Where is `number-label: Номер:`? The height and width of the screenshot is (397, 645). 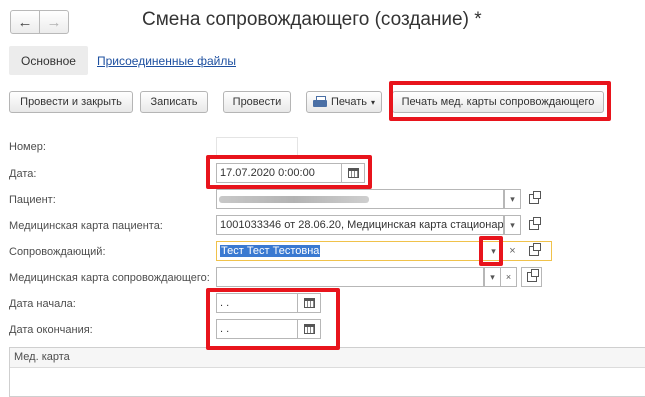 number-label: Номер: is located at coordinates (27, 147).